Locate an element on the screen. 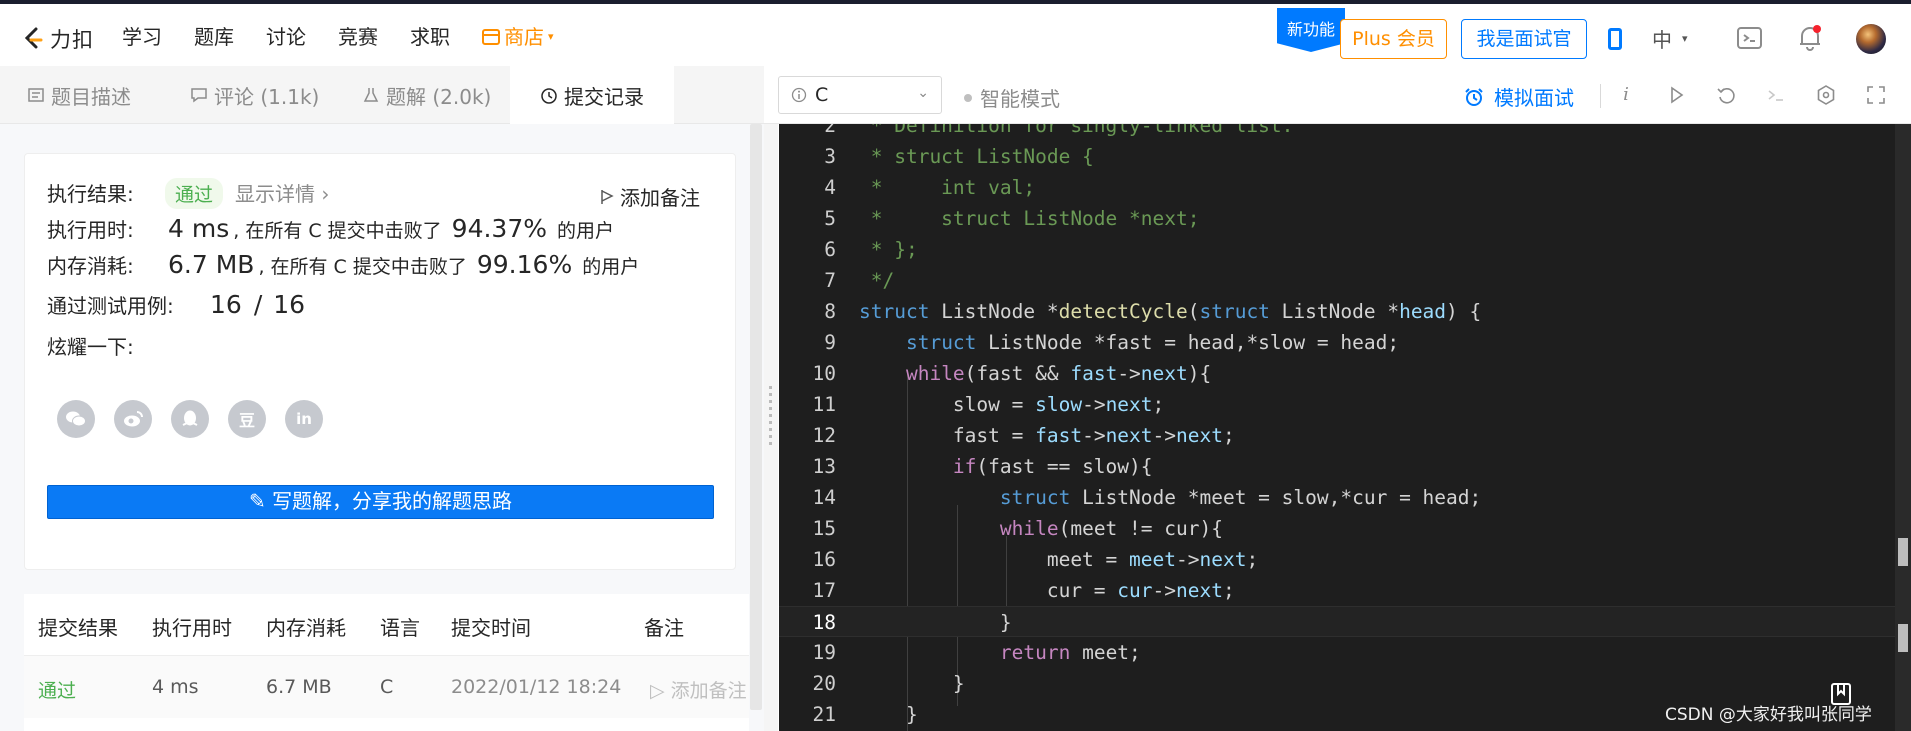 The image size is (1911, 731). user-avatar is located at coordinates (1871, 39).